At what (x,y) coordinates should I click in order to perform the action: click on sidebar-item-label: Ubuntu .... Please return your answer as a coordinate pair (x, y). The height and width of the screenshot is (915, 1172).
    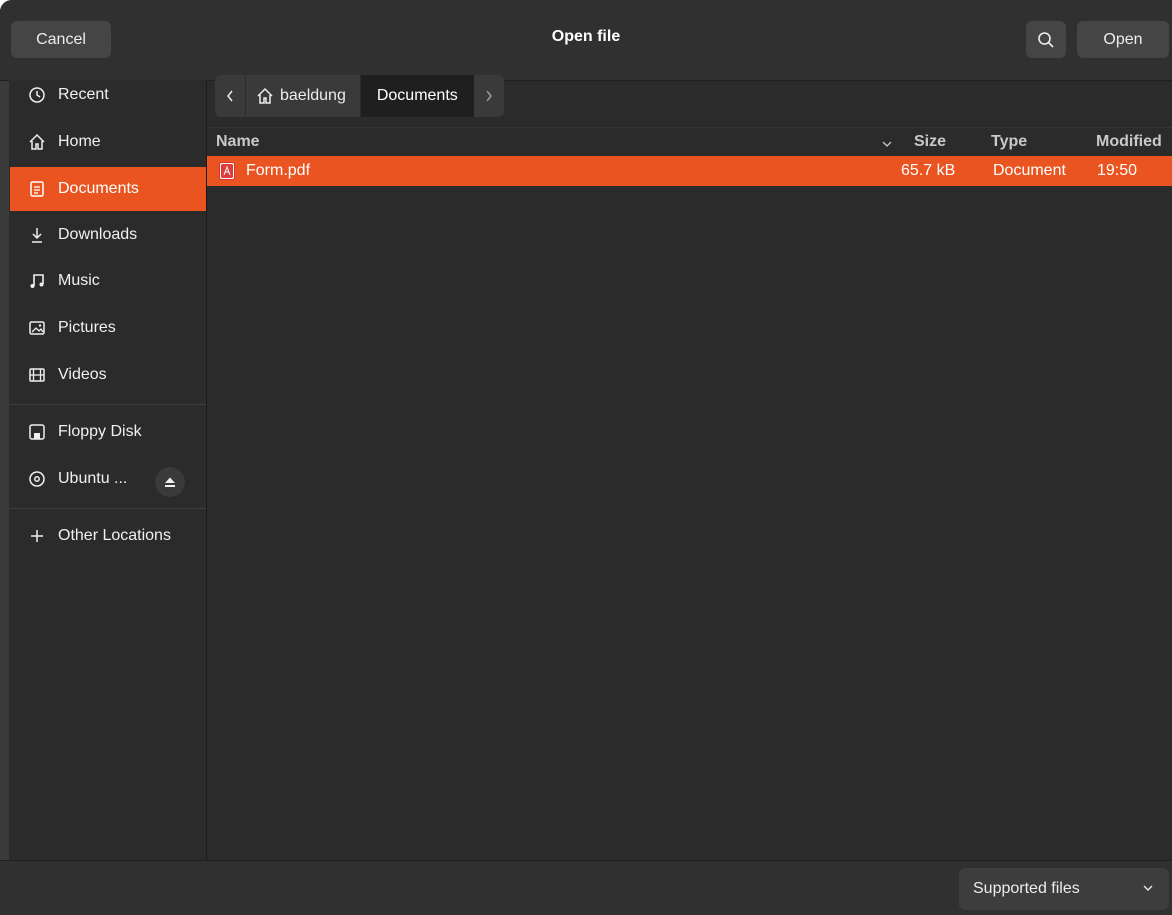
    Looking at the image, I should click on (93, 478).